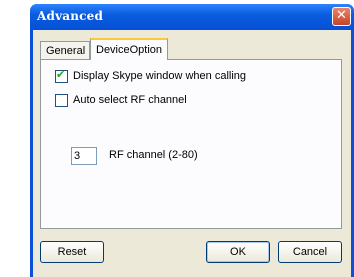  Describe the element at coordinates (84, 156) in the screenshot. I see `rf-channel-input: 3` at that location.